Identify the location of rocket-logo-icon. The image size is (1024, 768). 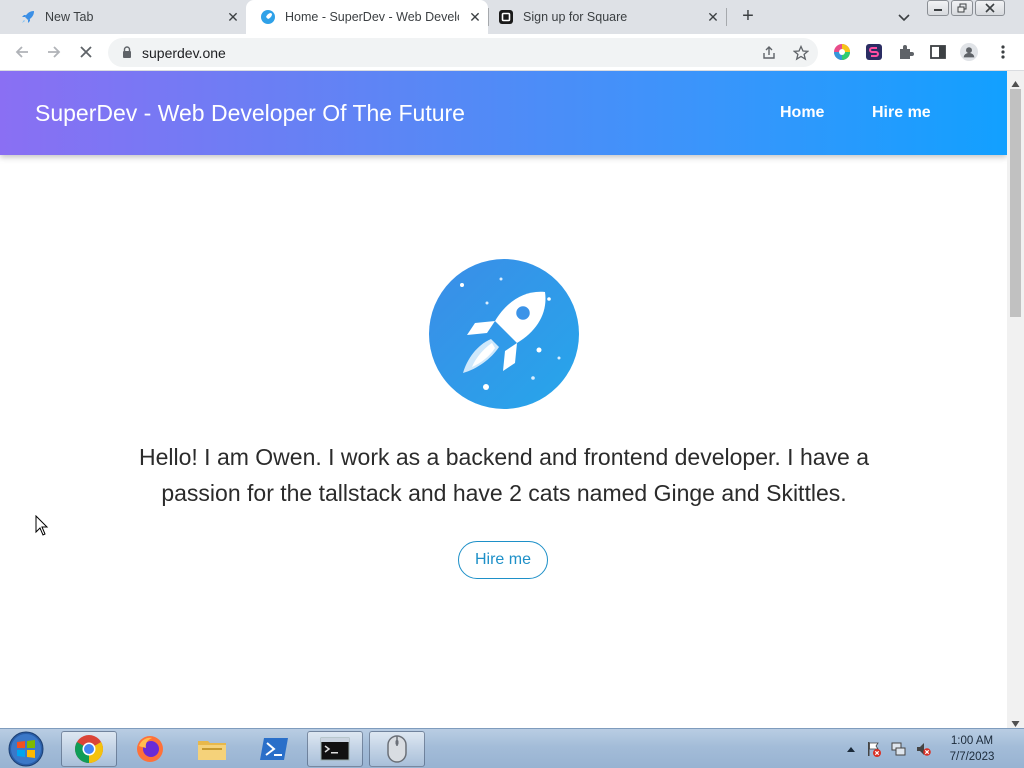
(504, 334).